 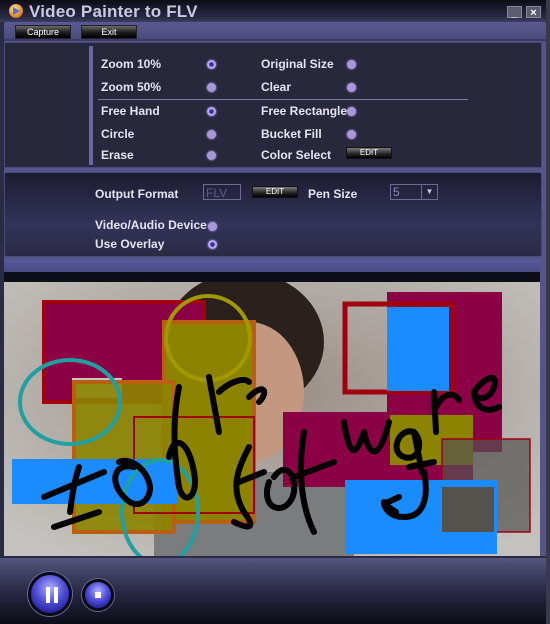 What do you see at coordinates (113, 11) in the screenshot?
I see `window-title: Video Painter to FLV` at bounding box center [113, 11].